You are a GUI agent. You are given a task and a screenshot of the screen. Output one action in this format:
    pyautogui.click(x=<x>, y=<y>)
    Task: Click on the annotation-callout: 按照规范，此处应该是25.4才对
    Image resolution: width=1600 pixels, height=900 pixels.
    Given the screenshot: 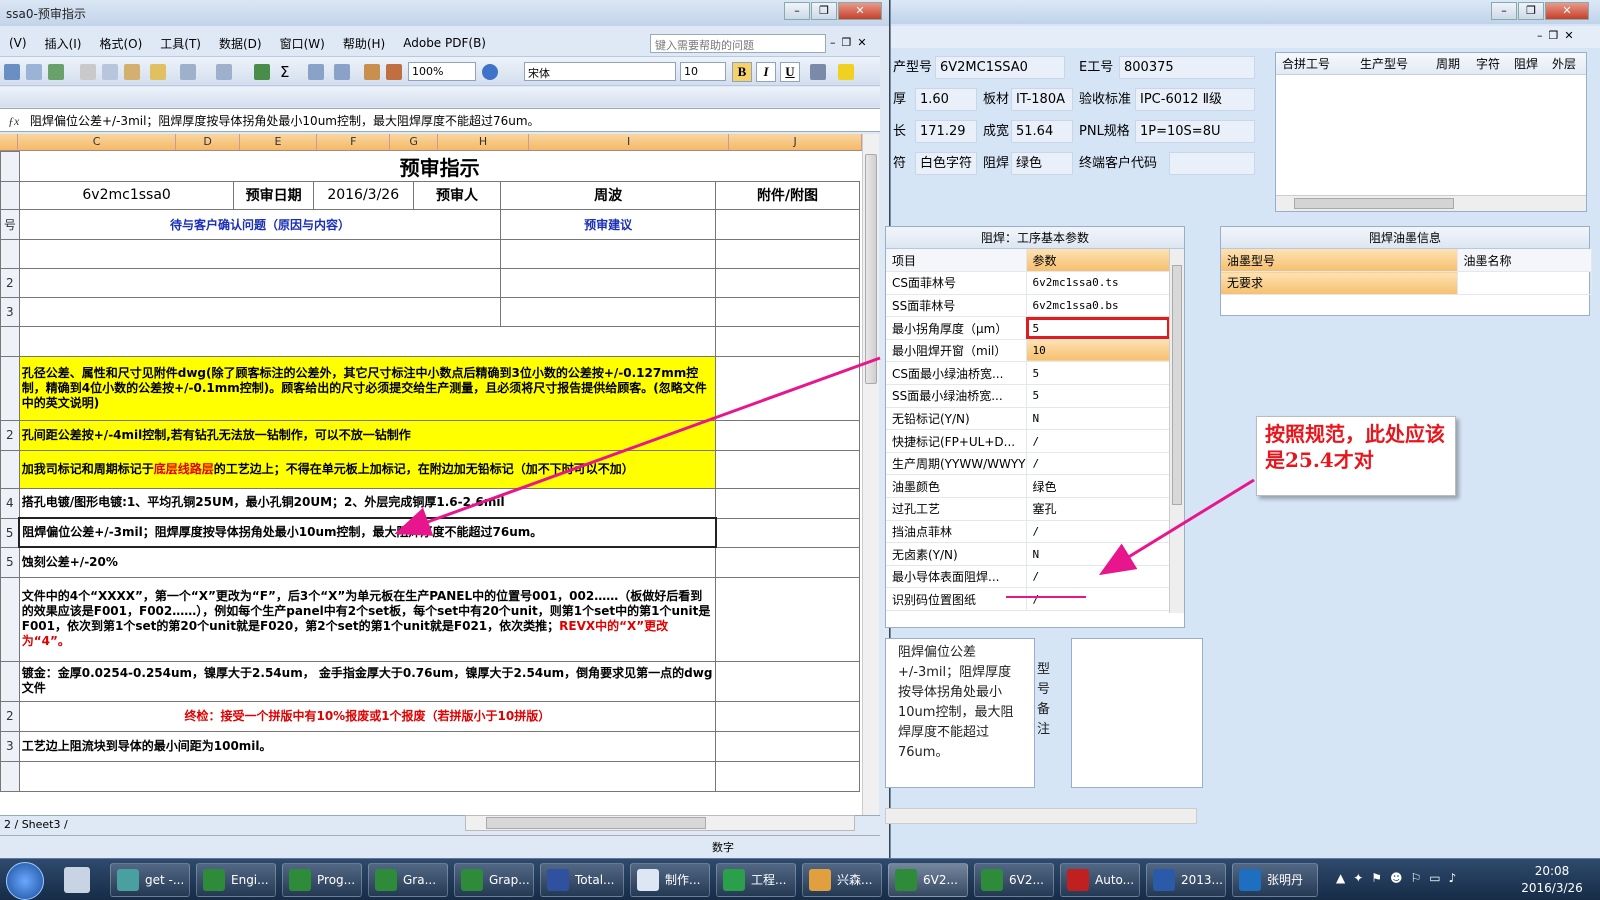 What is the action you would take?
    pyautogui.click(x=1356, y=456)
    